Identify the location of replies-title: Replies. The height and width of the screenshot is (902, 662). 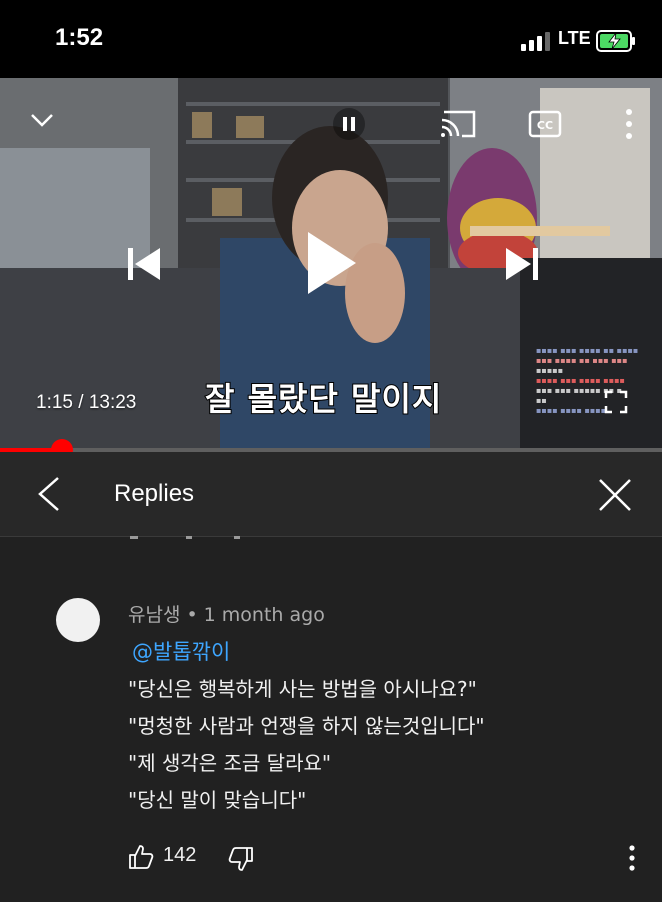
(154, 493).